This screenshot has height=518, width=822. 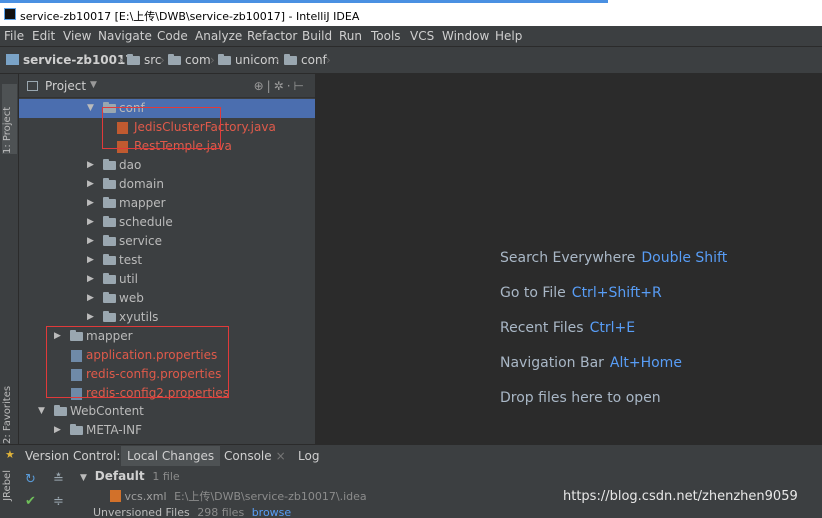 I want to click on hint-drop-files: Drop files here to open, so click(x=580, y=398).